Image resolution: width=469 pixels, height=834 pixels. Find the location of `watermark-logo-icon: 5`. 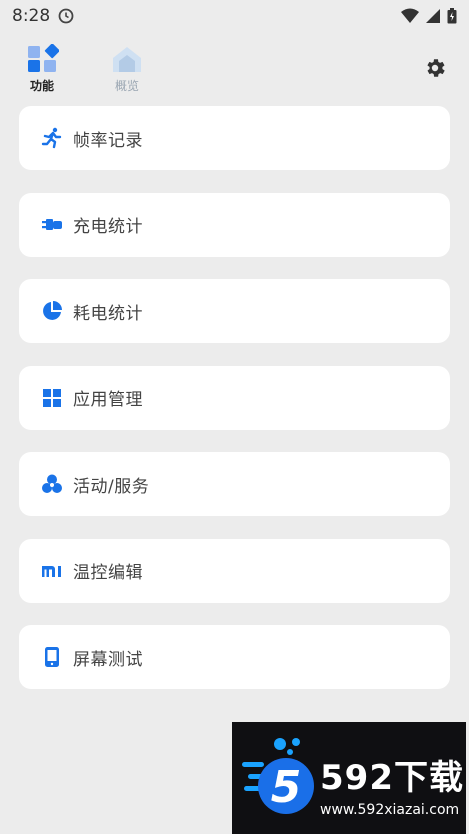

watermark-logo-icon: 5 is located at coordinates (278, 776).